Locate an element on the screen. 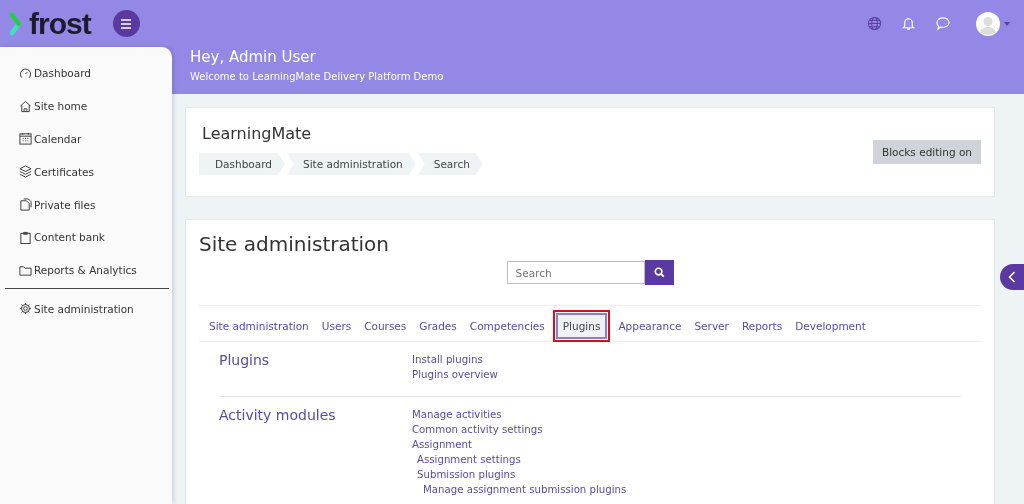 The image size is (1024, 504). gauge-icon is located at coordinates (25, 73).